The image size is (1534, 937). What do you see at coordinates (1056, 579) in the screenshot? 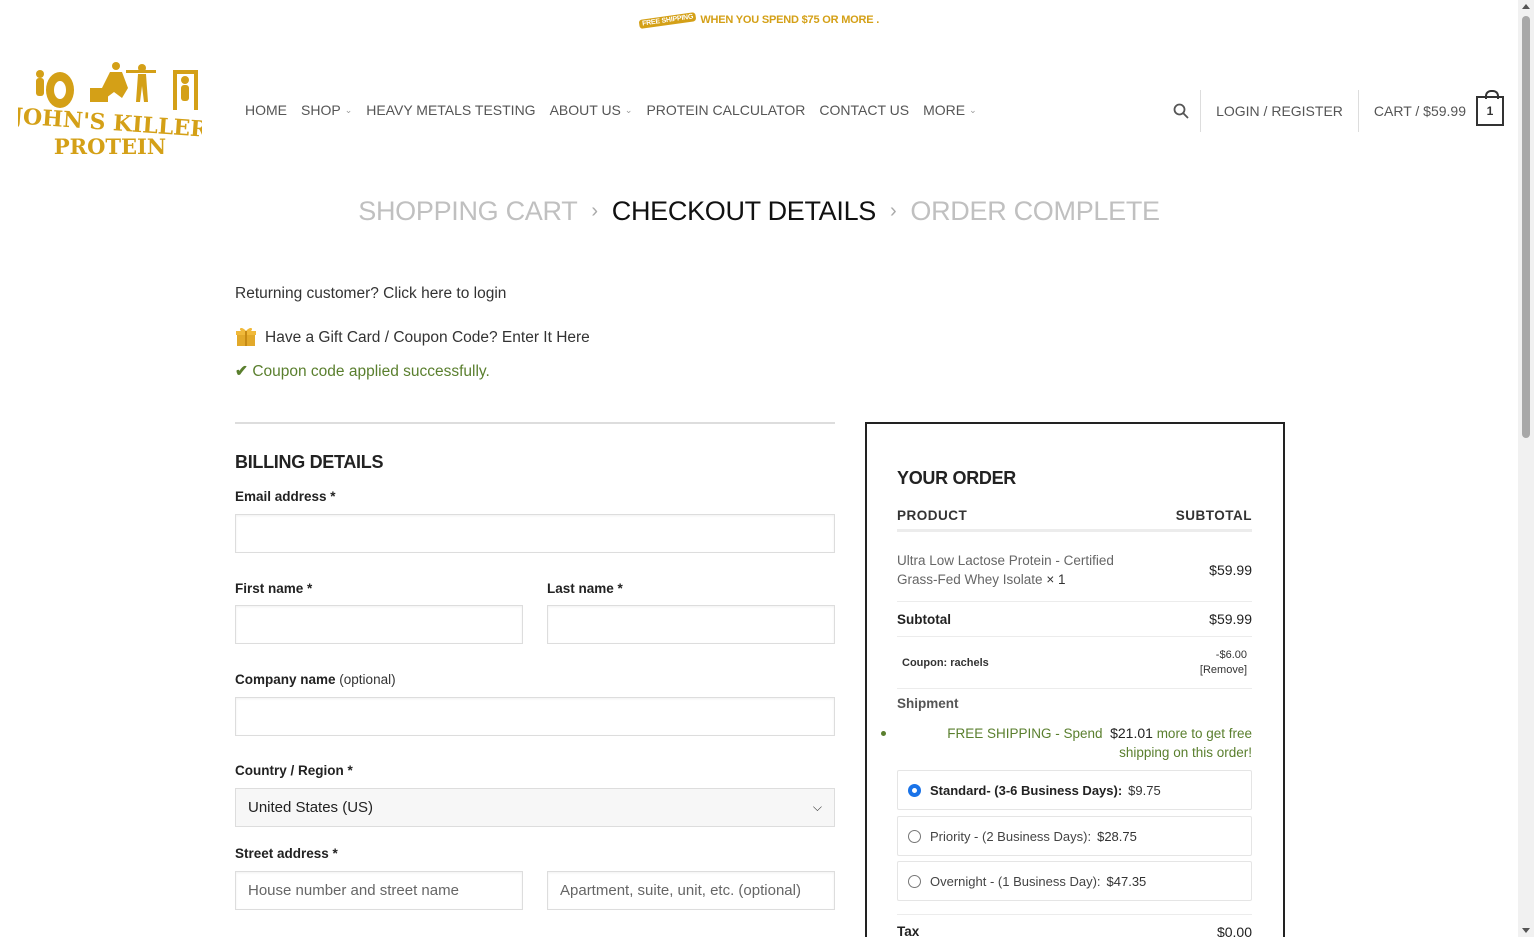
I see `product-qty: × 1` at bounding box center [1056, 579].